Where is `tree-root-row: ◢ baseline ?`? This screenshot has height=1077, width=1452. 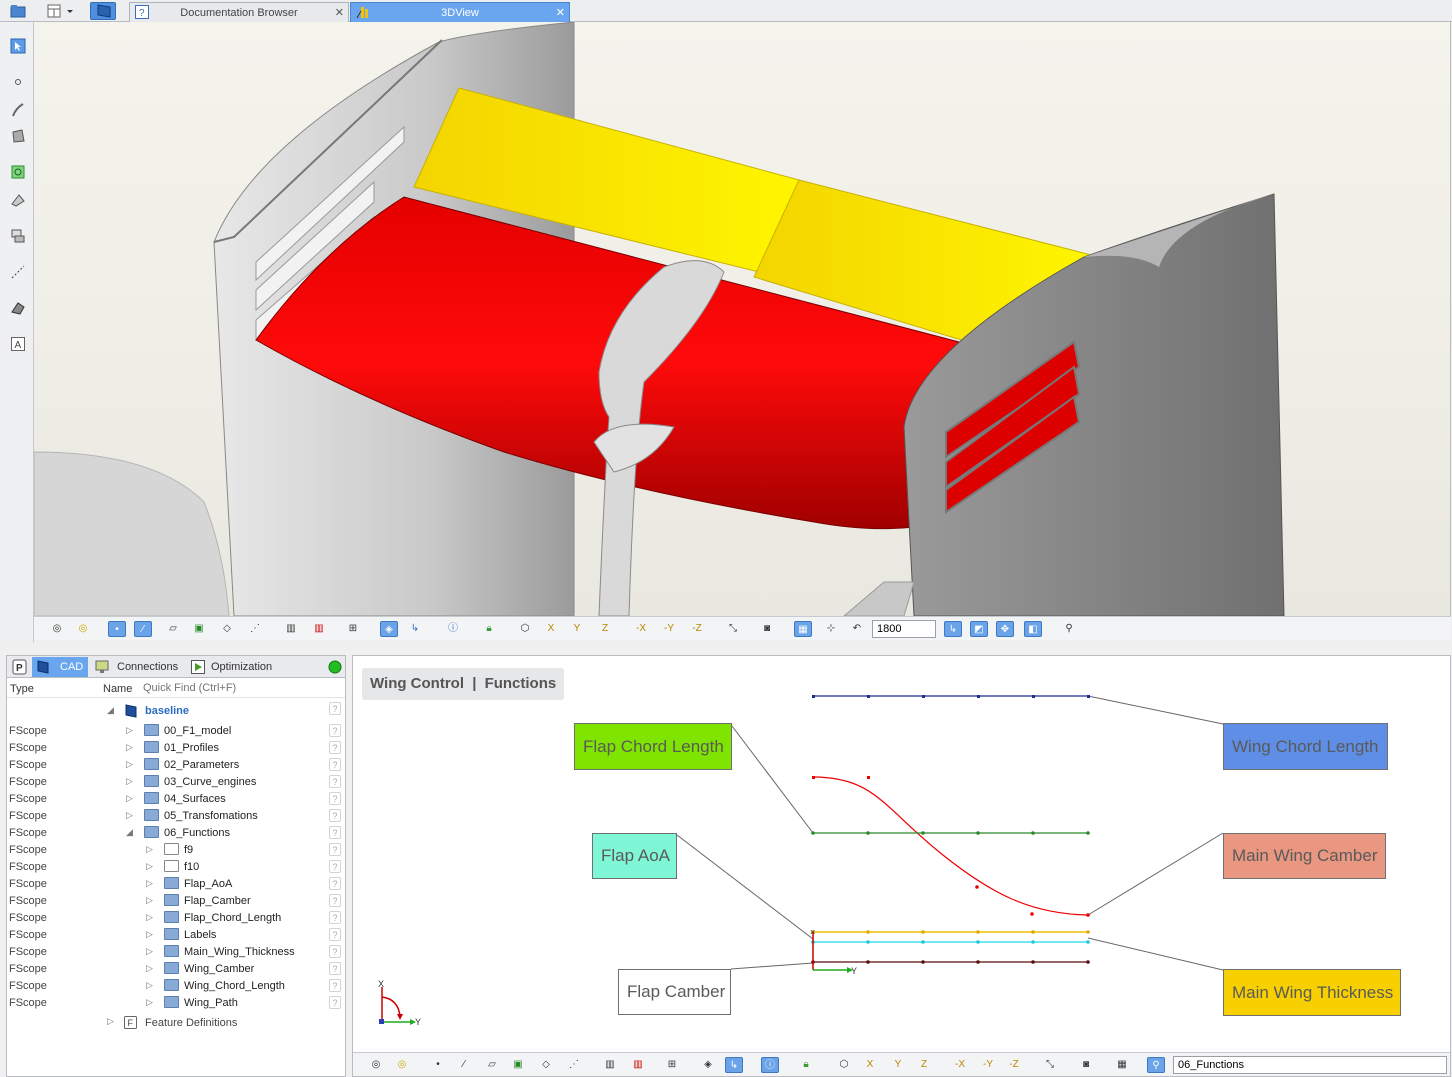 tree-root-row: ◢ baseline ? is located at coordinates (176, 711).